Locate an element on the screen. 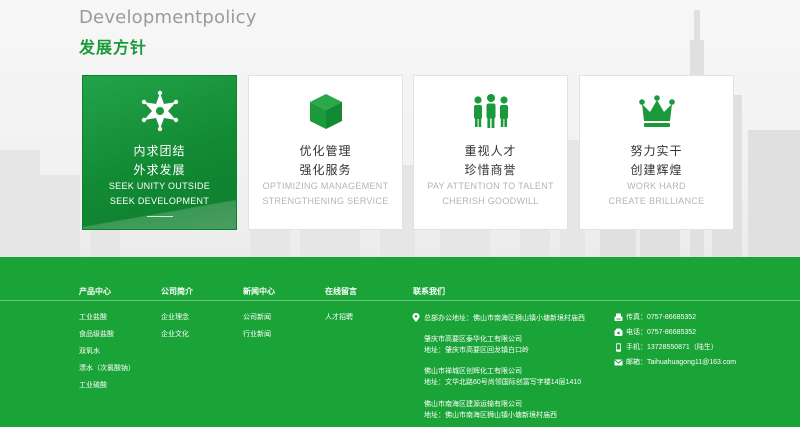  card-title-line1: 重视人才 is located at coordinates (490, 151).